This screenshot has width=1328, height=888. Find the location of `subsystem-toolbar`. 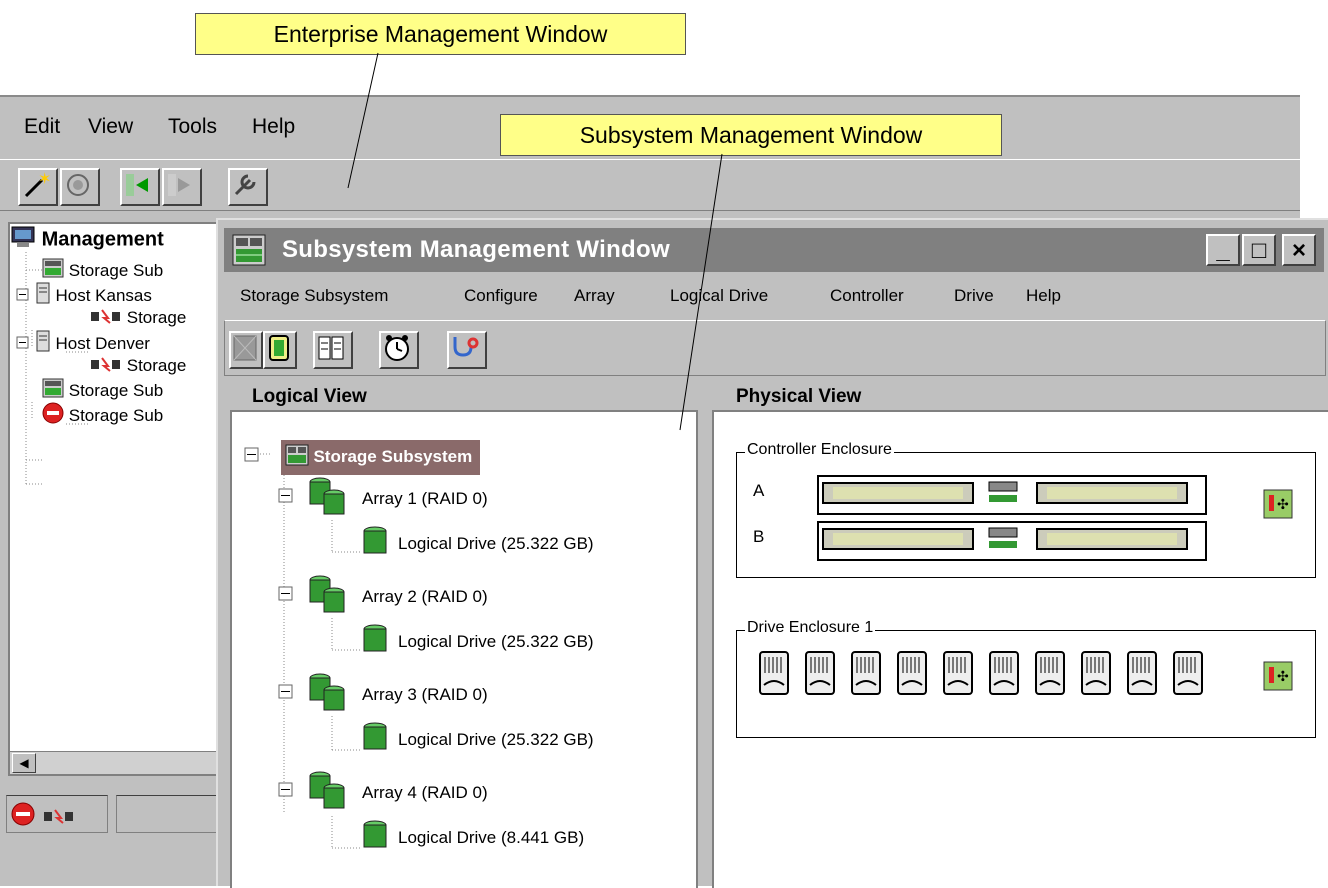

subsystem-toolbar is located at coordinates (775, 348).